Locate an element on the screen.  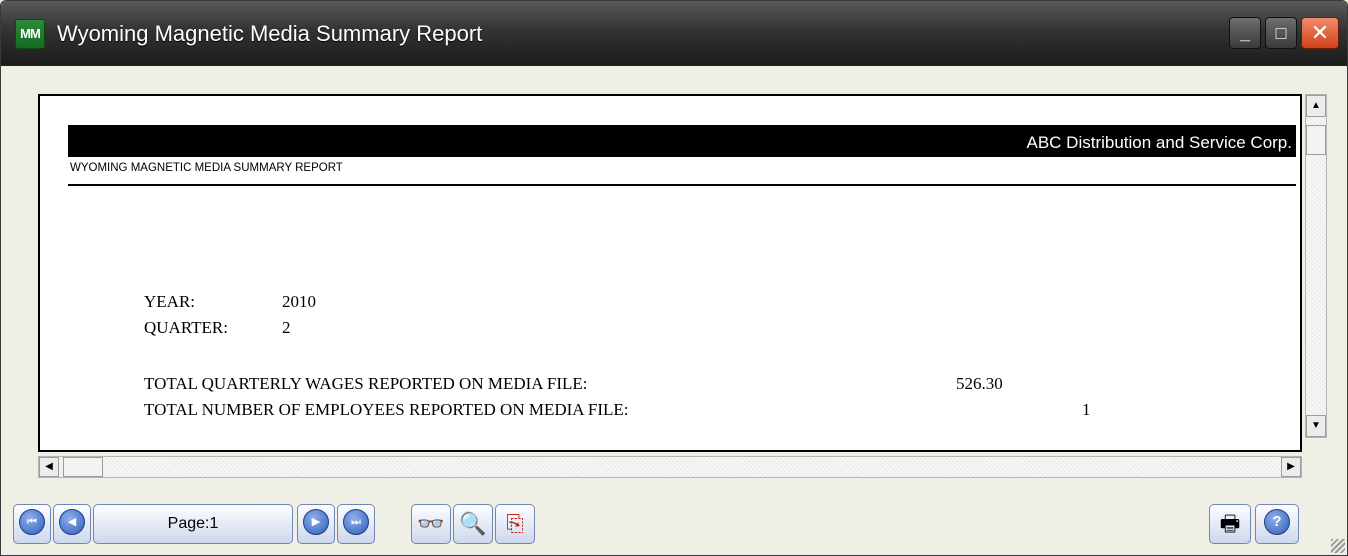
year-value: 2010 is located at coordinates (299, 301).